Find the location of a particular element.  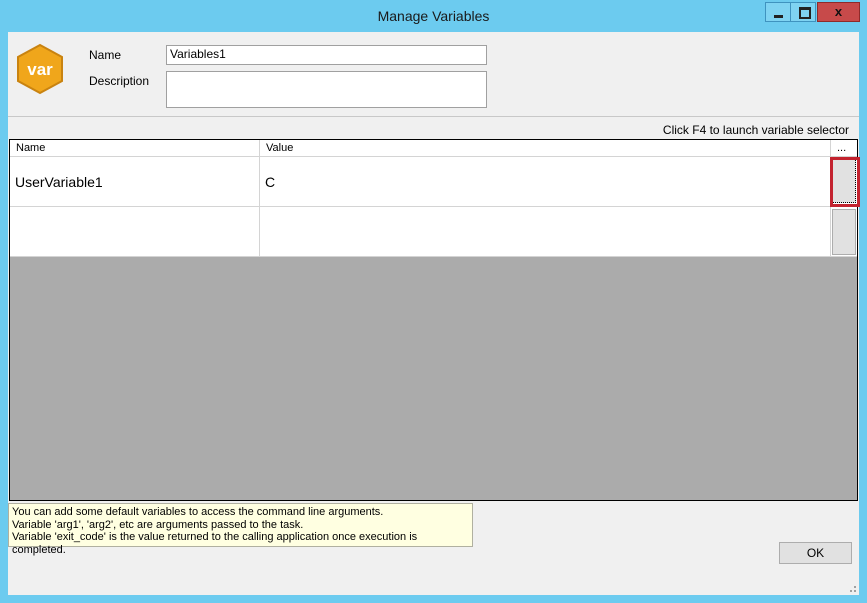

close-icon: x is located at coordinates (838, 11).